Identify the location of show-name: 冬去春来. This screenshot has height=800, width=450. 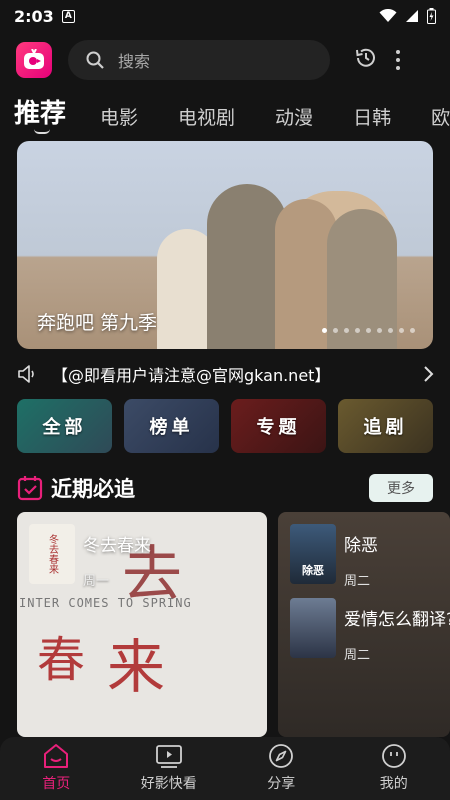
(117, 546).